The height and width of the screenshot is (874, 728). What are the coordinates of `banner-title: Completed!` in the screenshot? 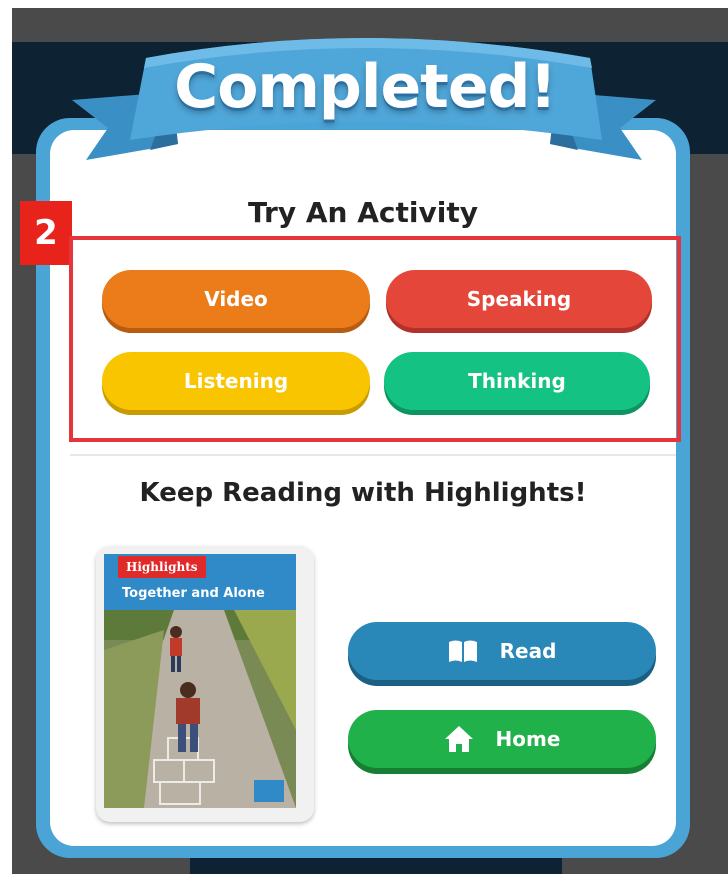 It's located at (365, 87).